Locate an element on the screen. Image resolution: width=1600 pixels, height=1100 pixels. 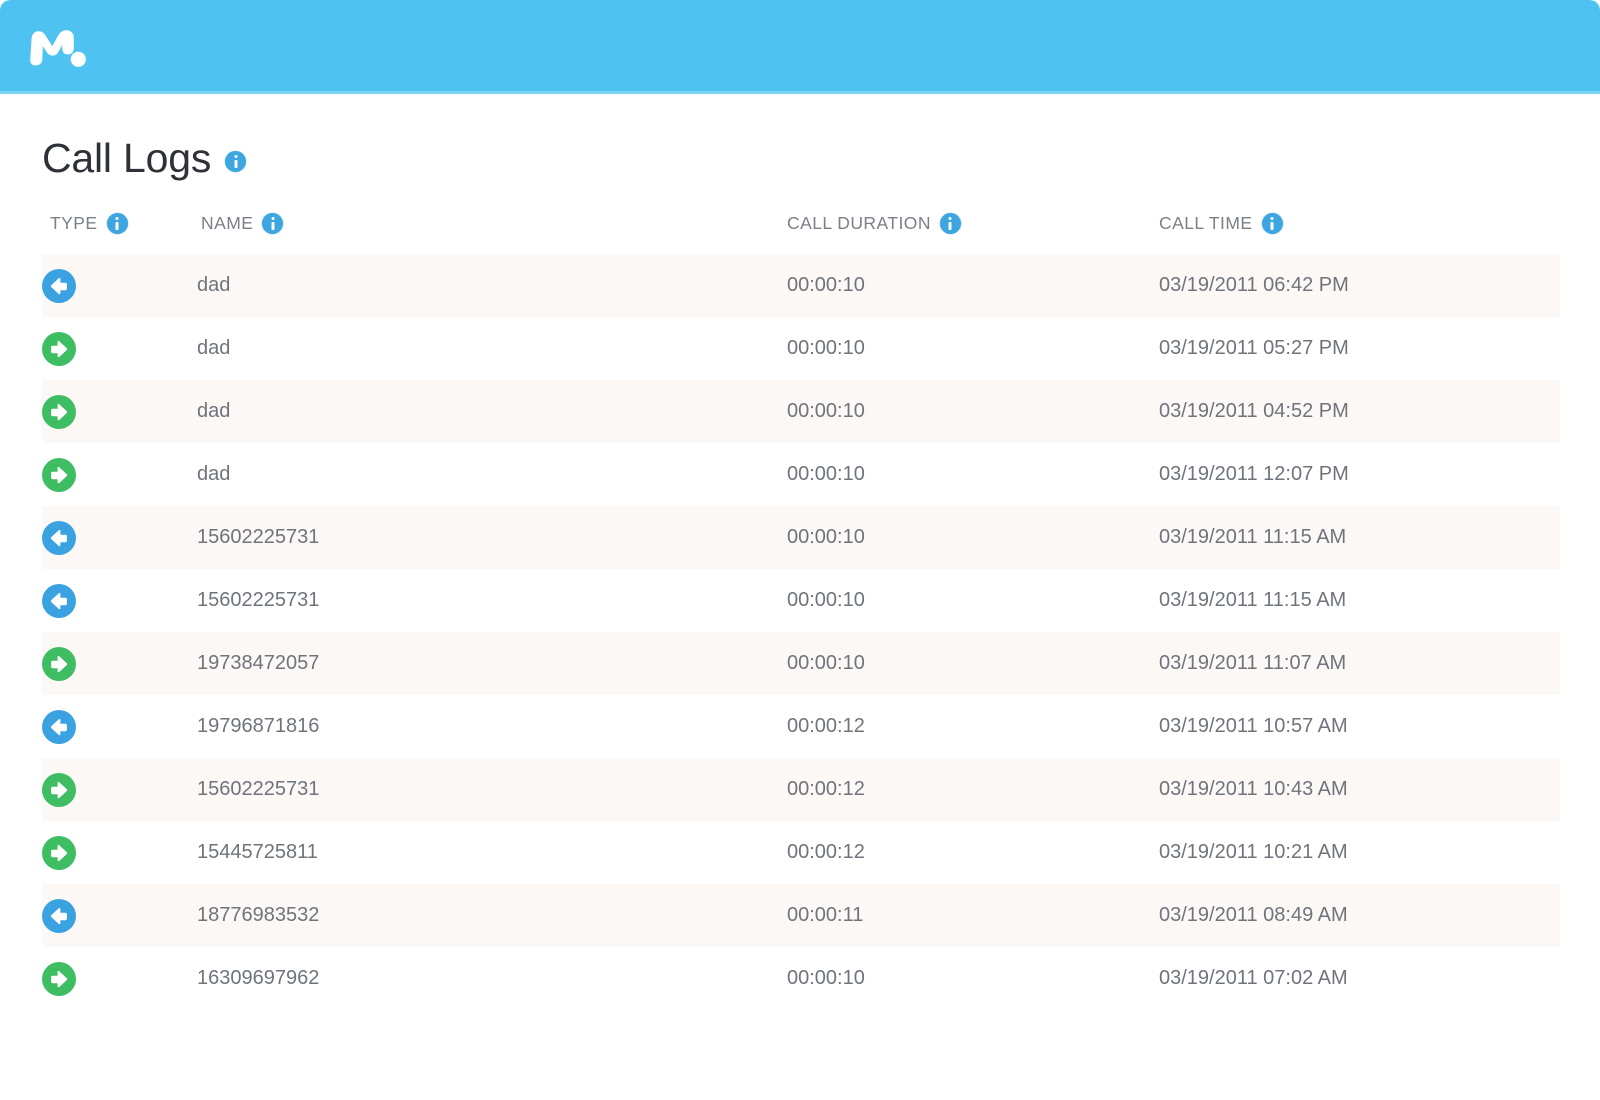
cell-time: 03/19/2011 10:43 AM is located at coordinates (1253, 789).